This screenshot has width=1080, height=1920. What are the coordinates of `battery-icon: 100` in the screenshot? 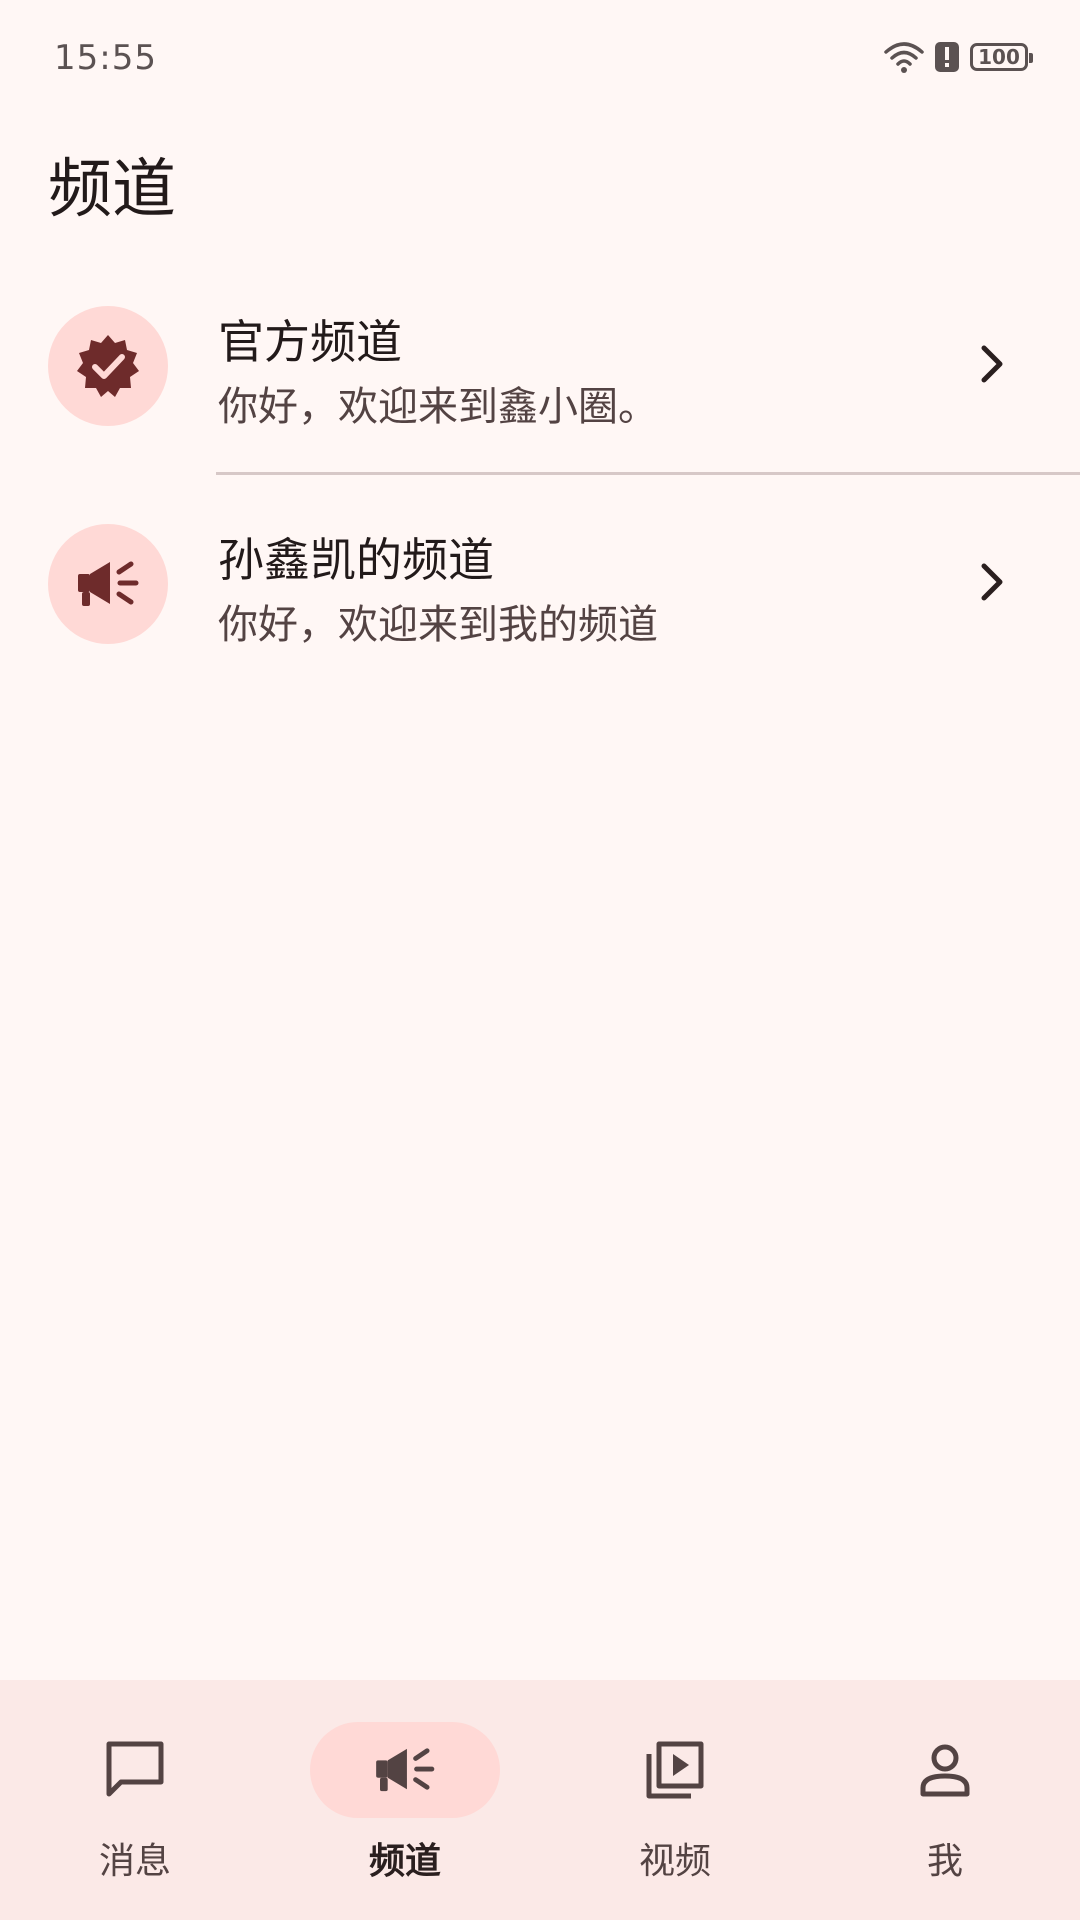 It's located at (1001, 57).